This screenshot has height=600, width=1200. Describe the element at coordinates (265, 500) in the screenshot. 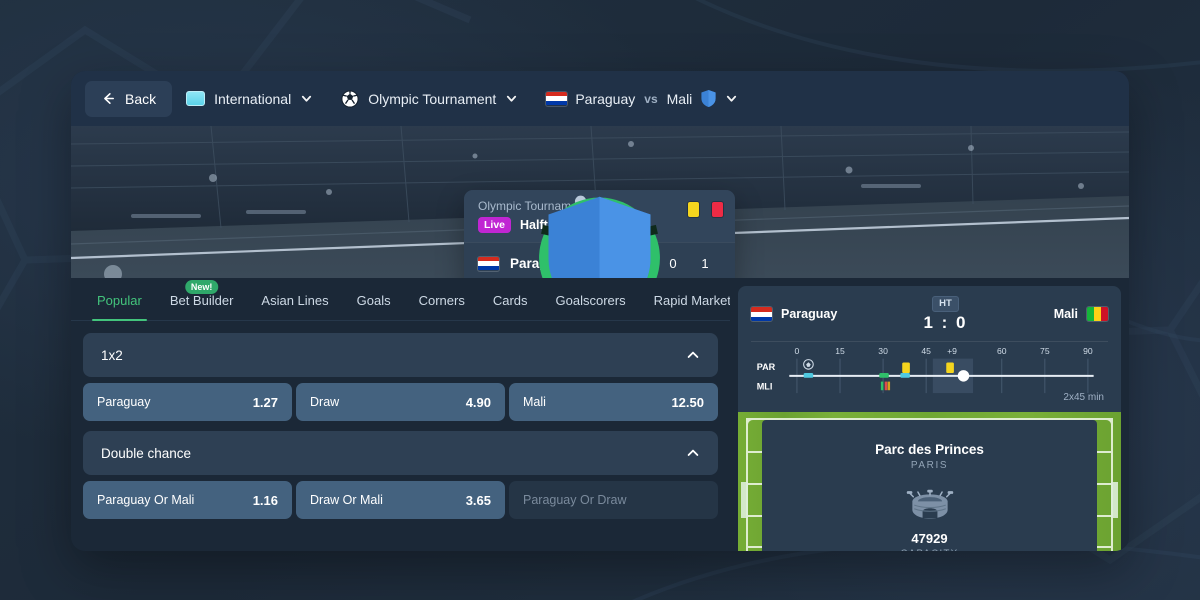

I see `outcome-dc-home-or-away-odds: 1.16` at that location.